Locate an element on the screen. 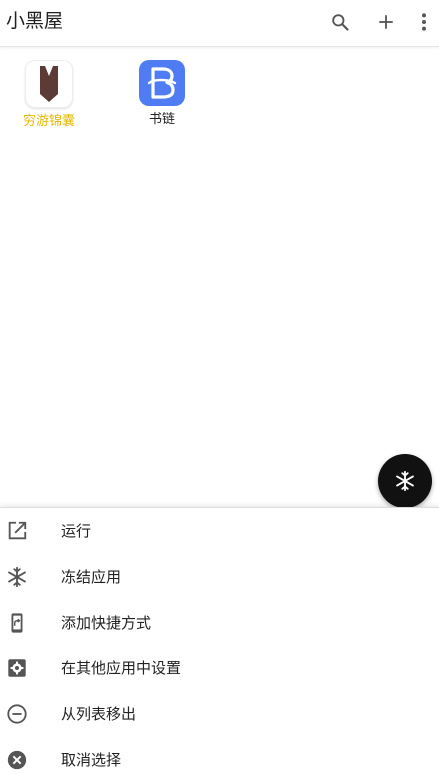 Image resolution: width=439 pixels, height=774 pixels. menu-item-run: 运行 is located at coordinates (219, 531).